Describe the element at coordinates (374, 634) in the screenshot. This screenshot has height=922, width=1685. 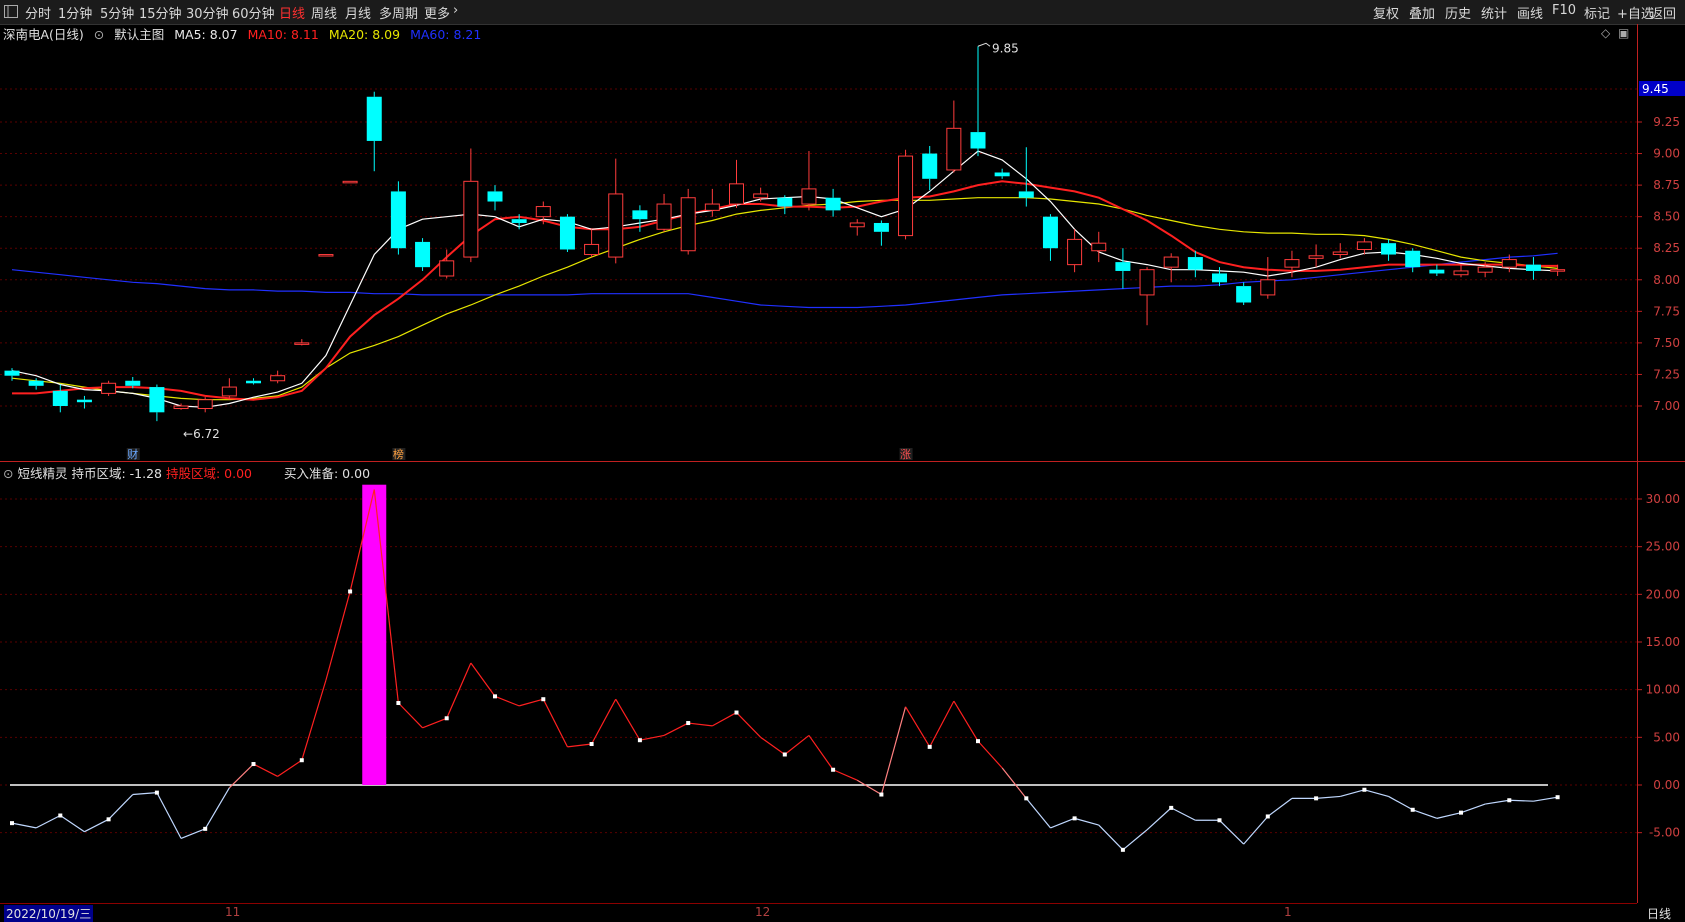
I see `signal-bar` at that location.